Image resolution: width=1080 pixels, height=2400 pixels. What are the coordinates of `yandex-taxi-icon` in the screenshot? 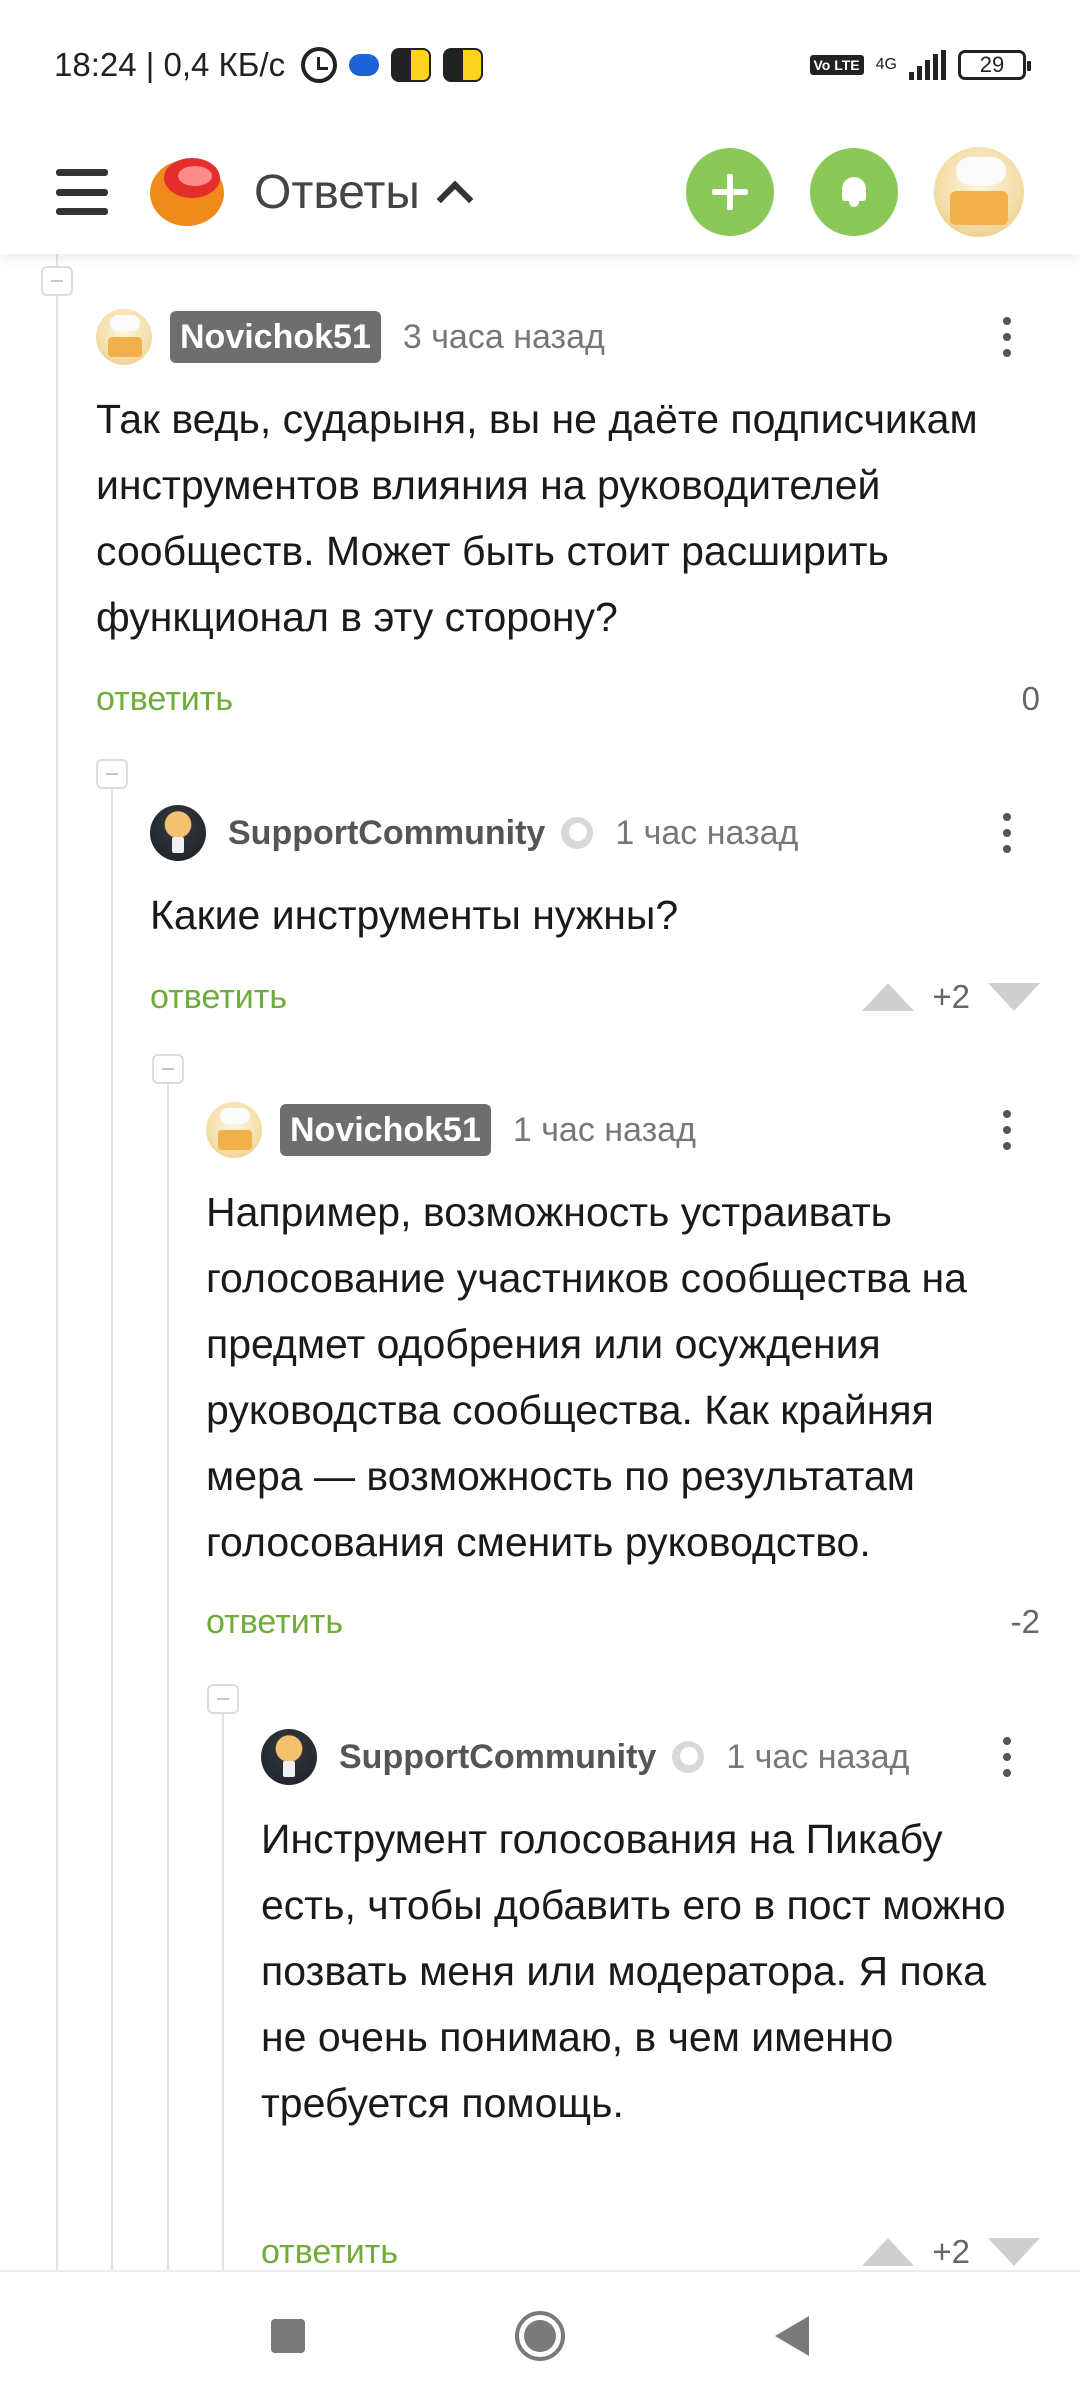 It's located at (411, 65).